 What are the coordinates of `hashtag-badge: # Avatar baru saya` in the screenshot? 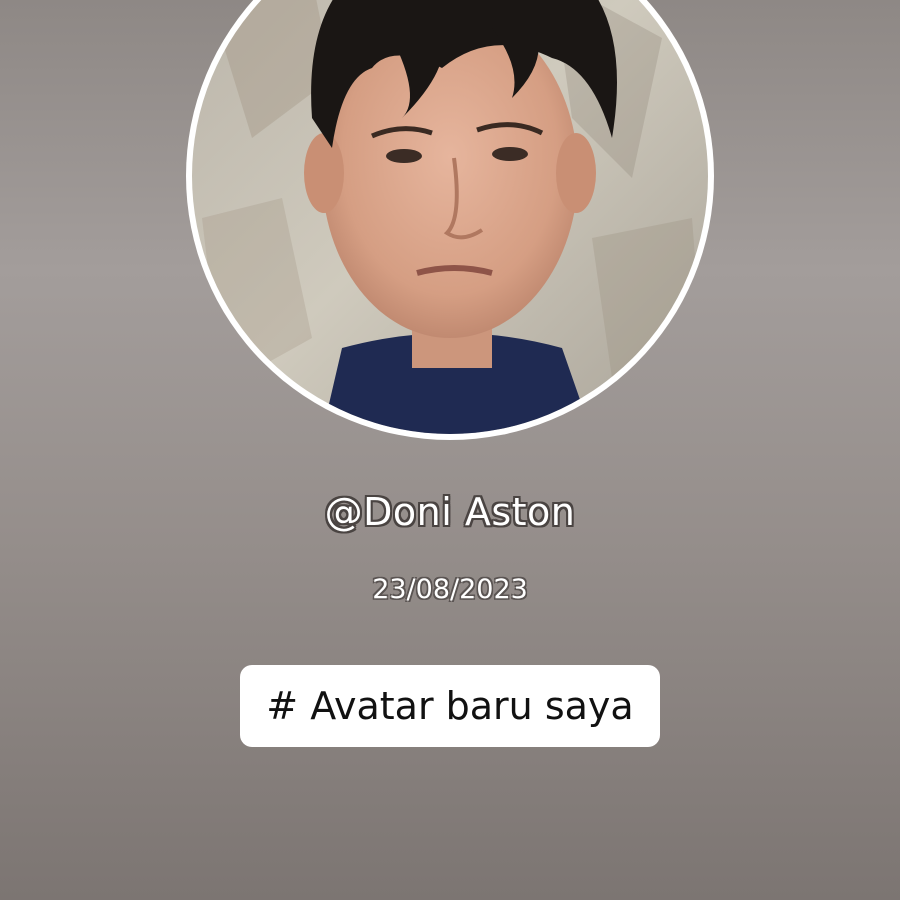 It's located at (450, 706).